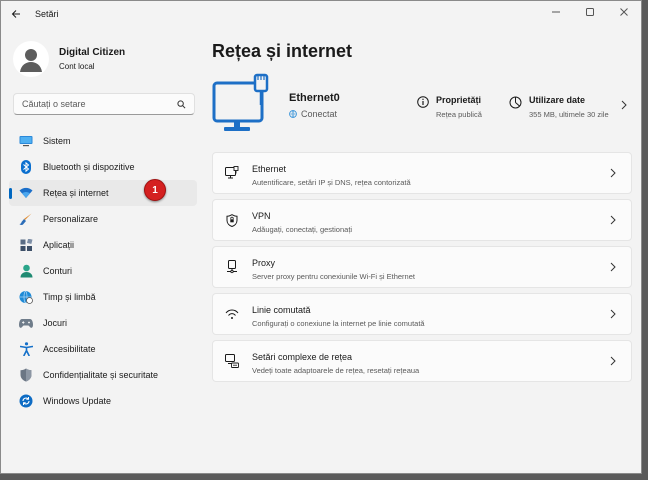 This screenshot has height=480, width=648. I want to click on dialup-icon, so click(232, 314).